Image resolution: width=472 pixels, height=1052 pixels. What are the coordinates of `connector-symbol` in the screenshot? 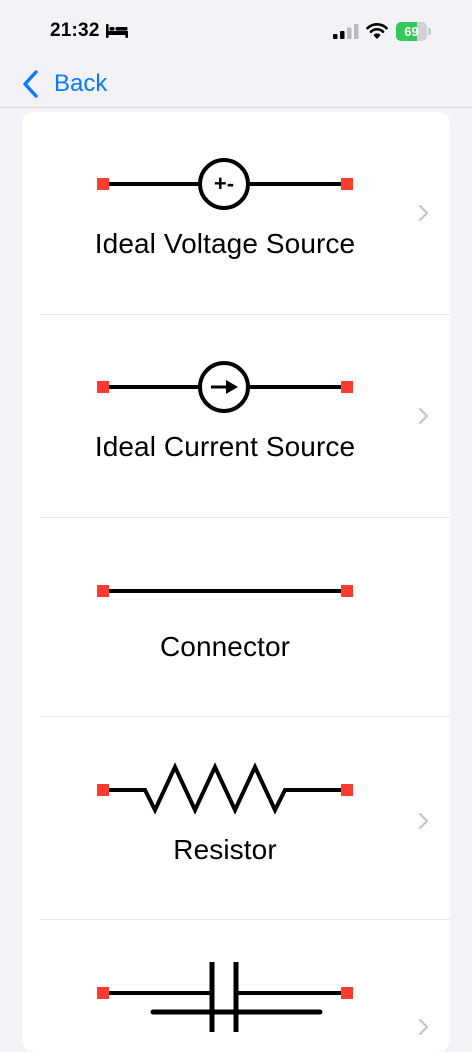 It's located at (225, 591).